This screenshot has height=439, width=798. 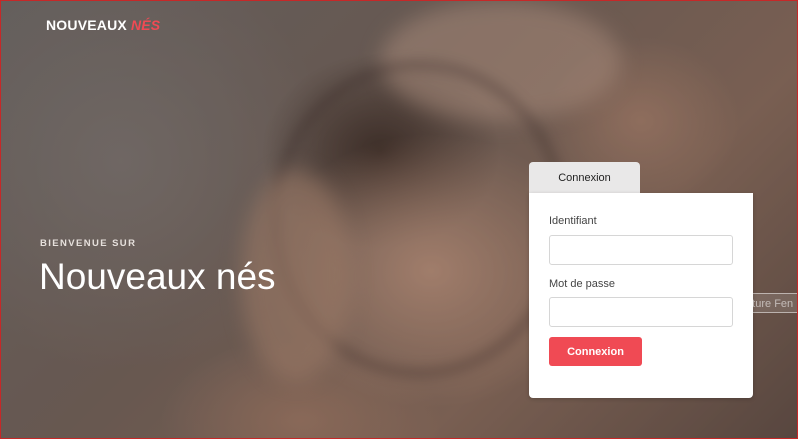 What do you see at coordinates (86, 25) in the screenshot?
I see `brand-name: NOUVEAUX` at bounding box center [86, 25].